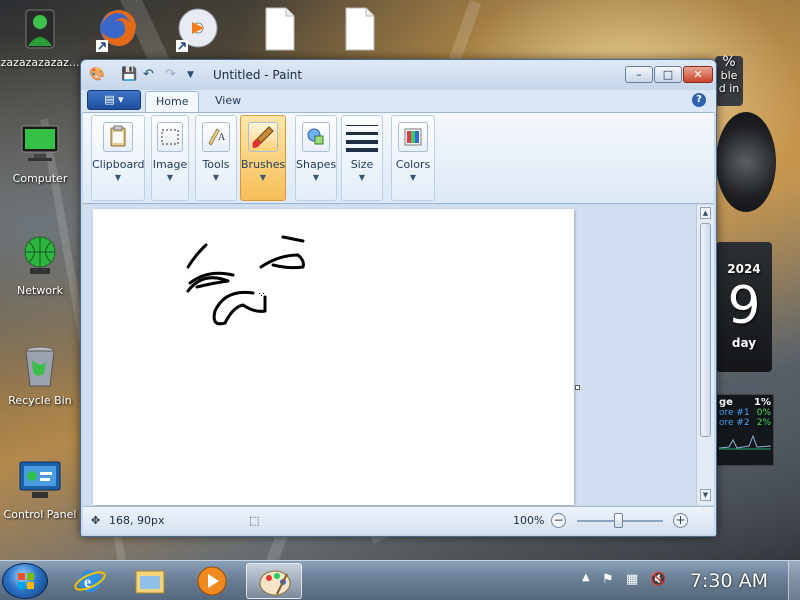 The height and width of the screenshot is (600, 800). I want to click on tools-icon: A, so click(216, 137).